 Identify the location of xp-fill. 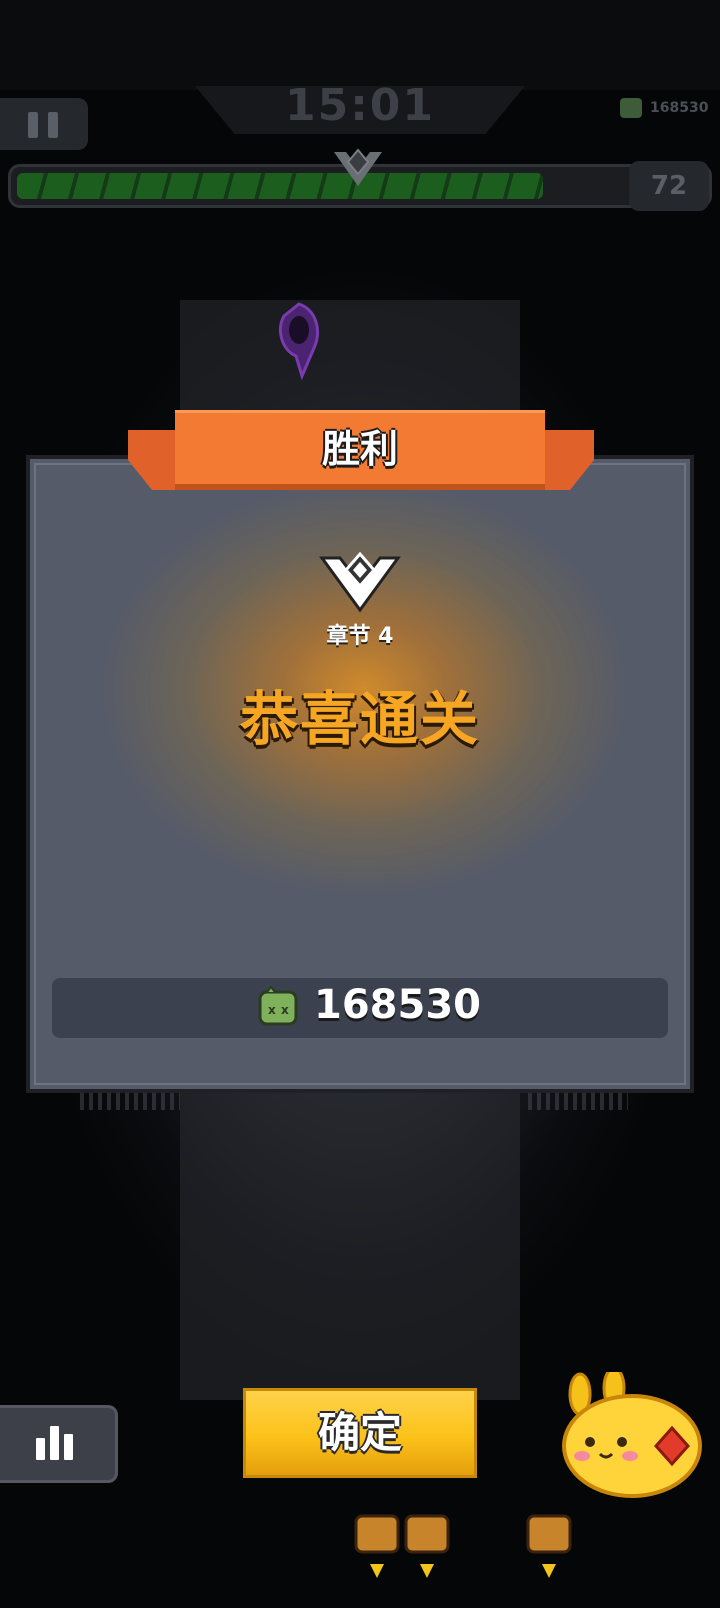
(280, 186).